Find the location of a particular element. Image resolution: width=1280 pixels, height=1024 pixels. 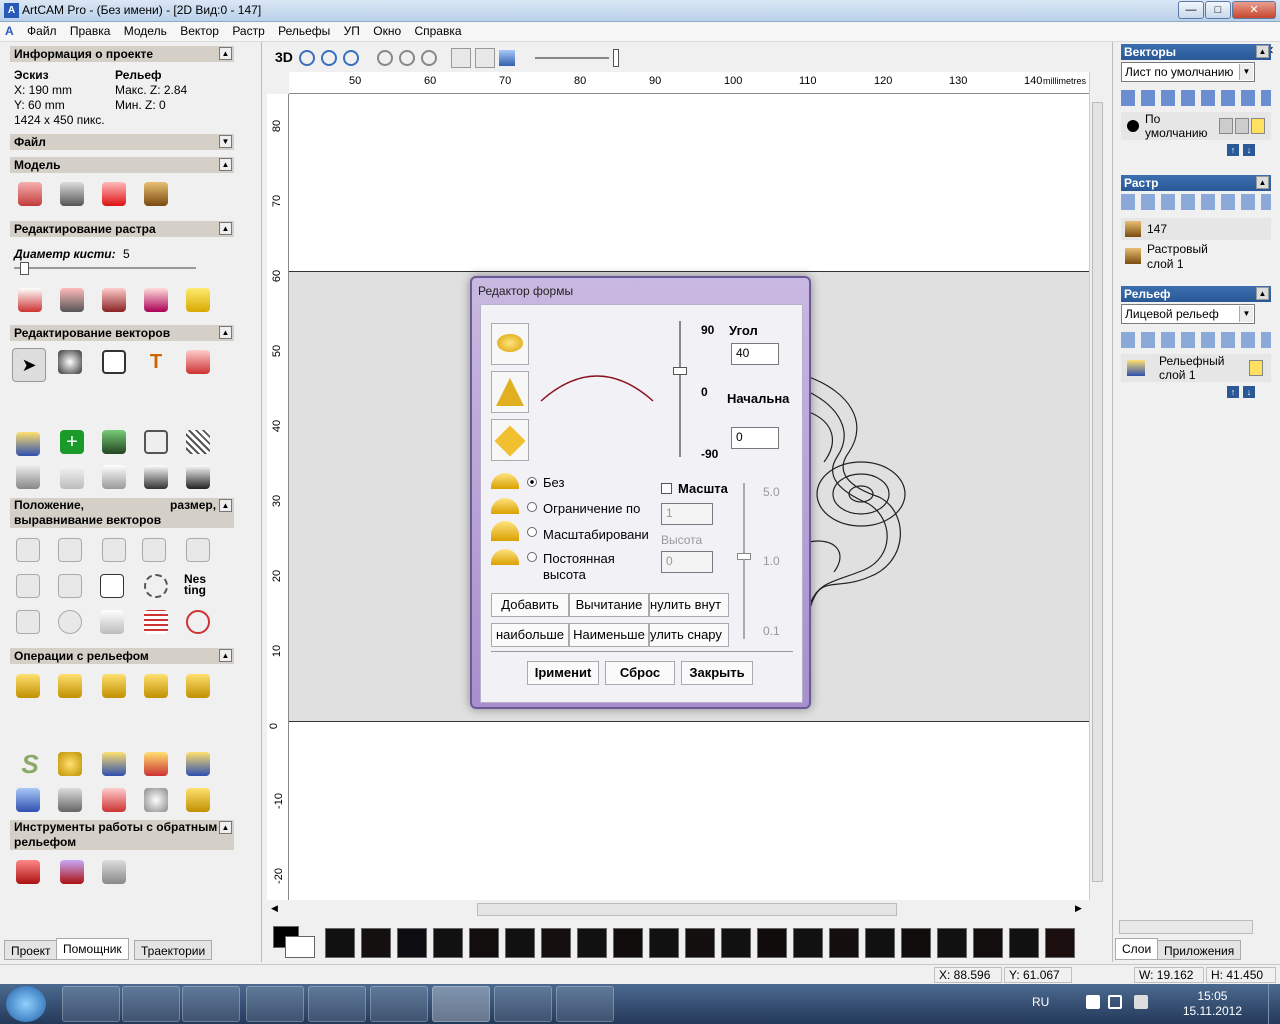

menu-model: Модель is located at coordinates (145, 31).